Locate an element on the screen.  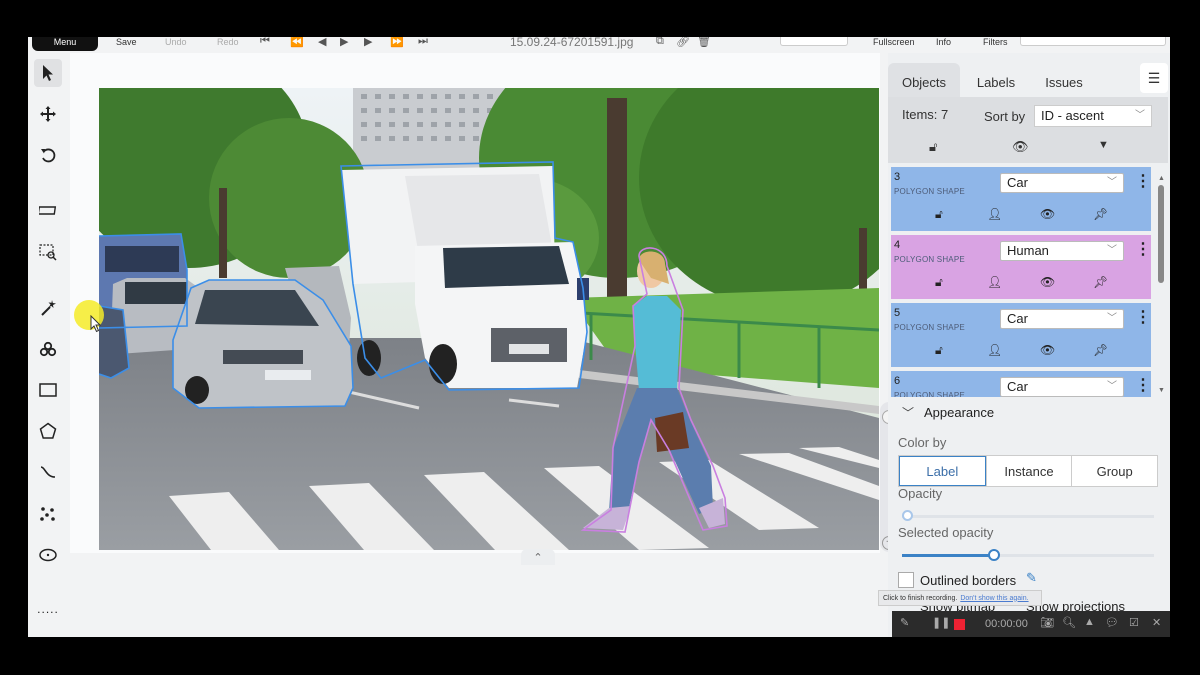
ruler-tool is located at coordinates (48, 211).